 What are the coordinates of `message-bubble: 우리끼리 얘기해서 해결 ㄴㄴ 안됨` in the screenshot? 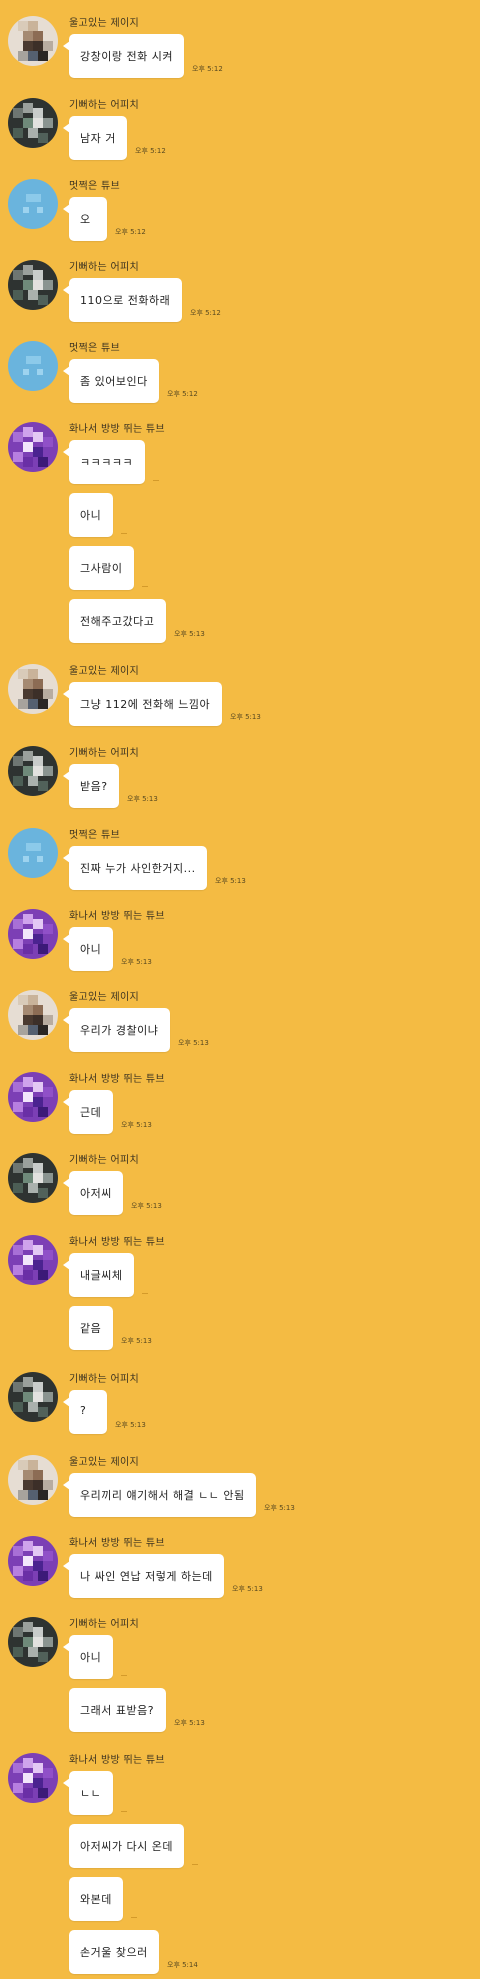 It's located at (159, 1495).